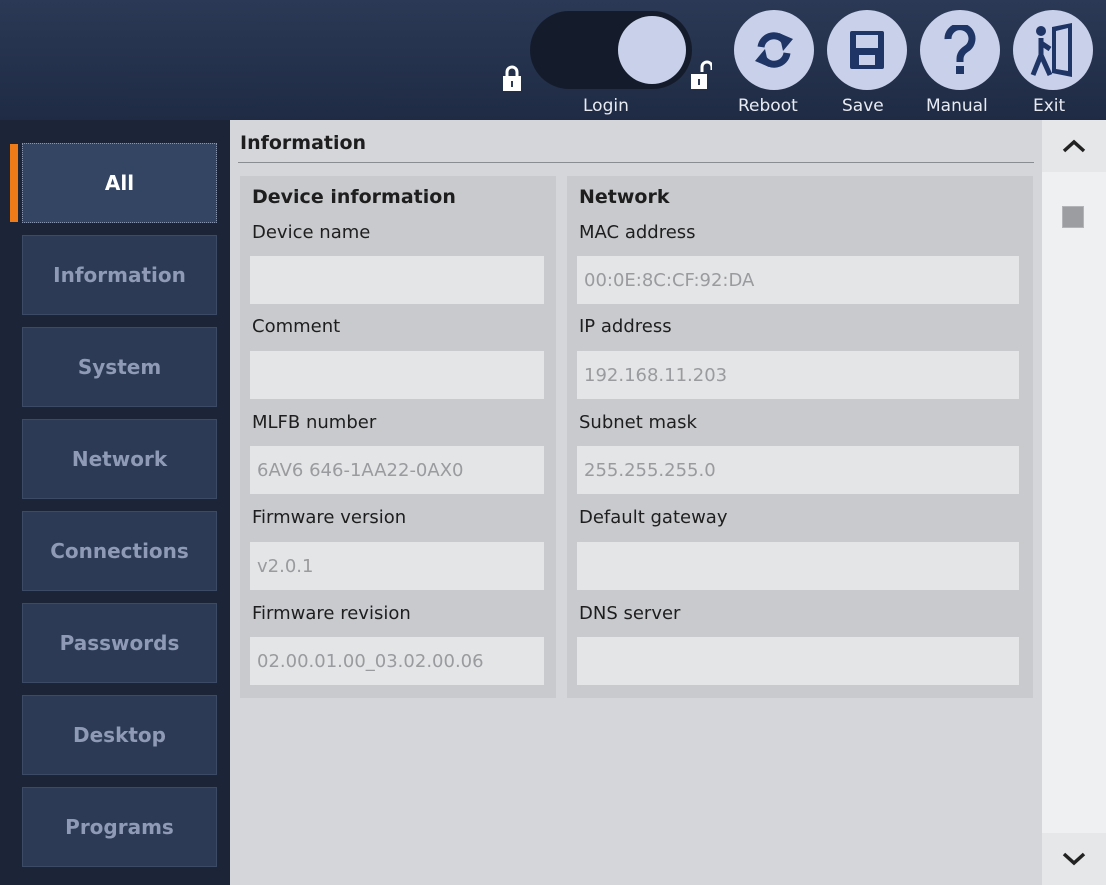 This screenshot has height=885, width=1106. What do you see at coordinates (1049, 106) in the screenshot?
I see `exit-label: Exit` at bounding box center [1049, 106].